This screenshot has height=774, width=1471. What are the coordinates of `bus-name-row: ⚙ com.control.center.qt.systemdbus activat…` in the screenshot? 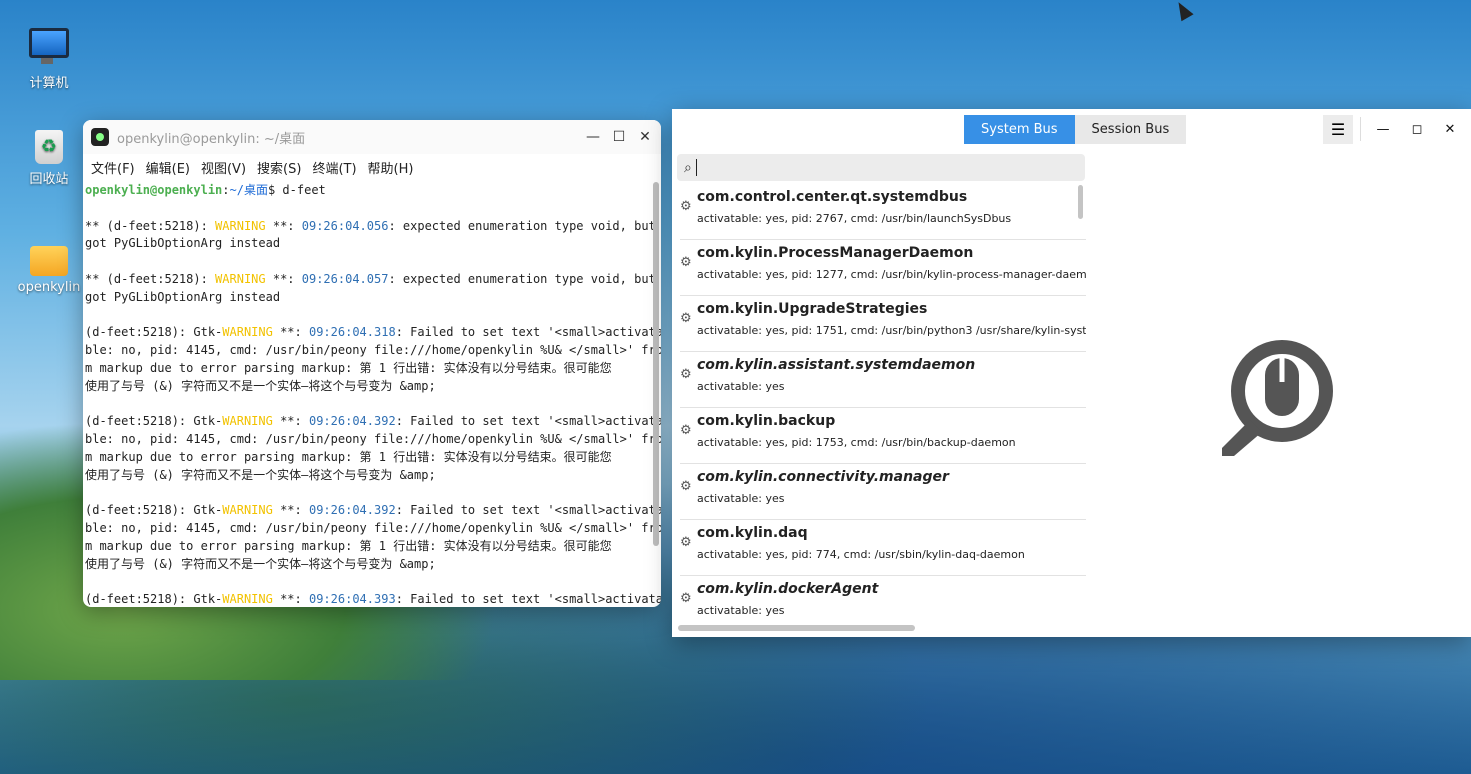 It's located at (883, 212).